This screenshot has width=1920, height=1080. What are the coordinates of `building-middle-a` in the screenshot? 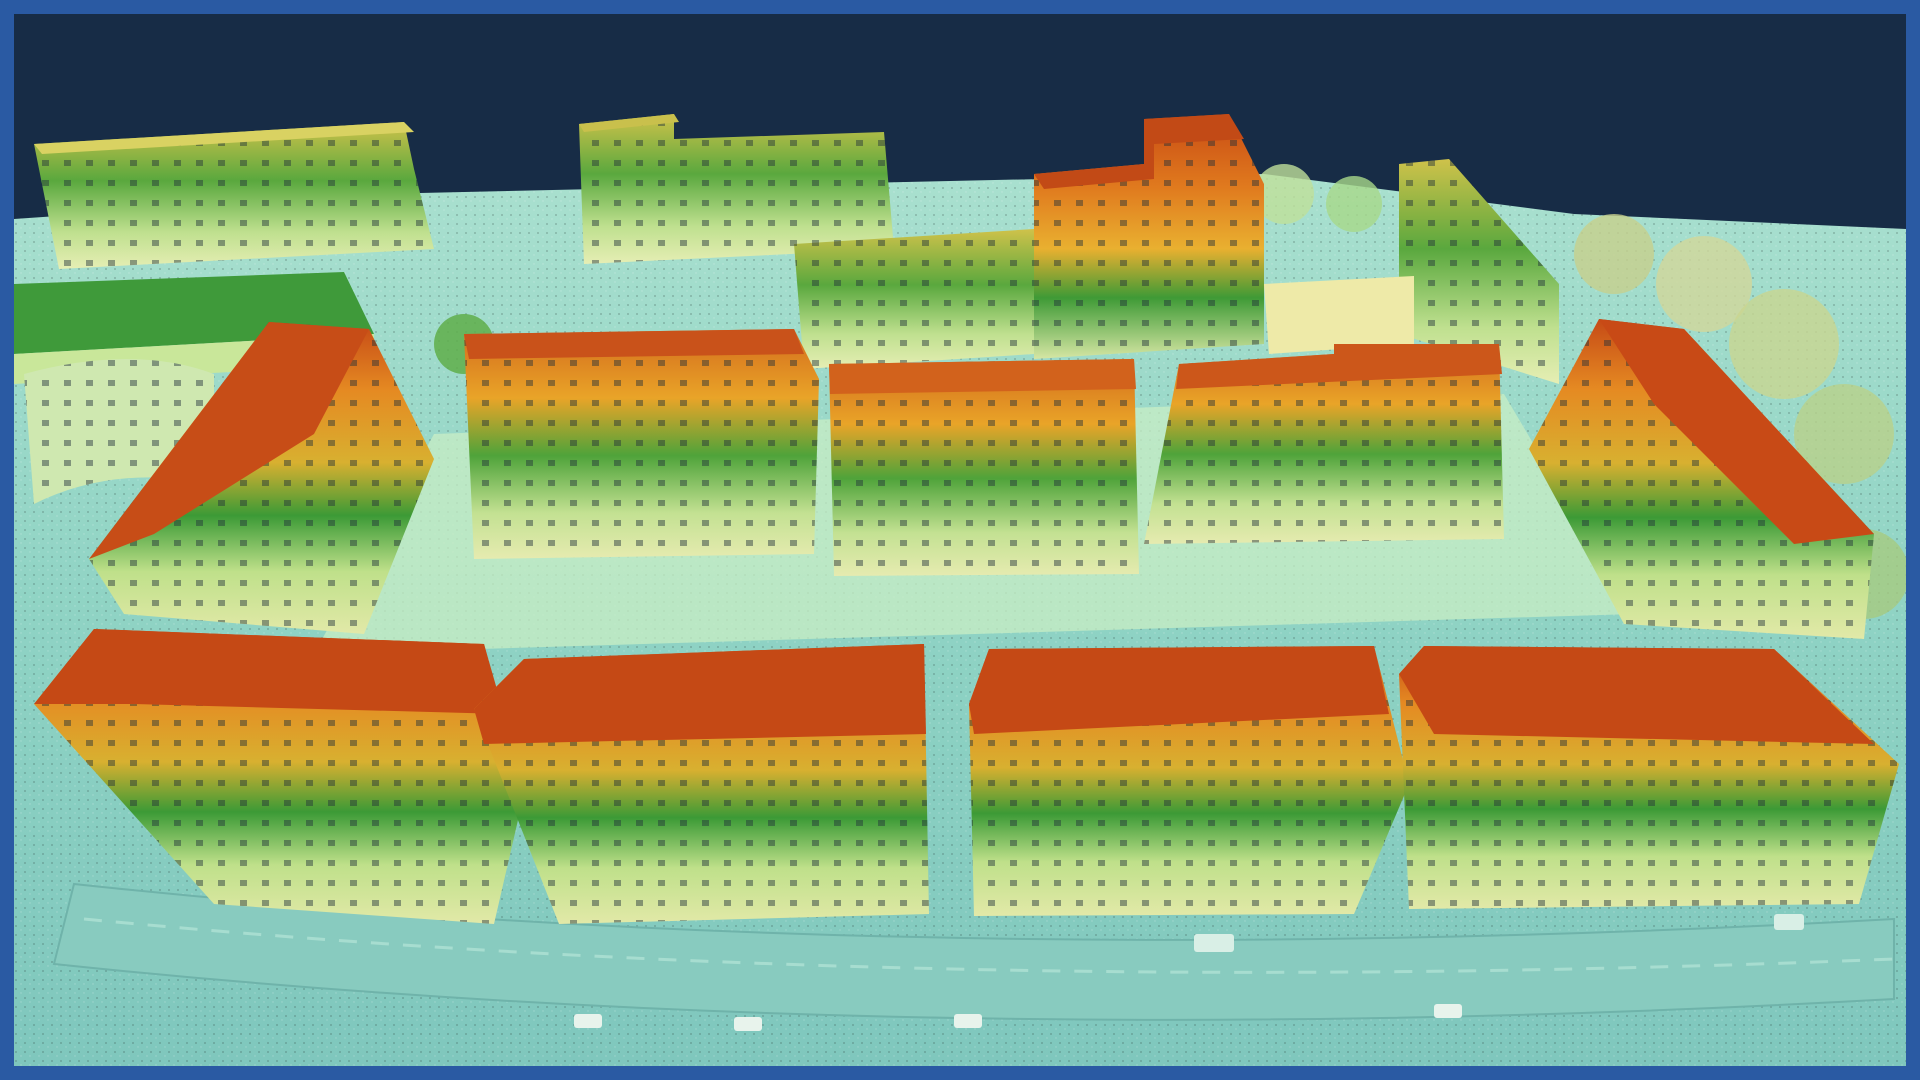 It's located at (641, 444).